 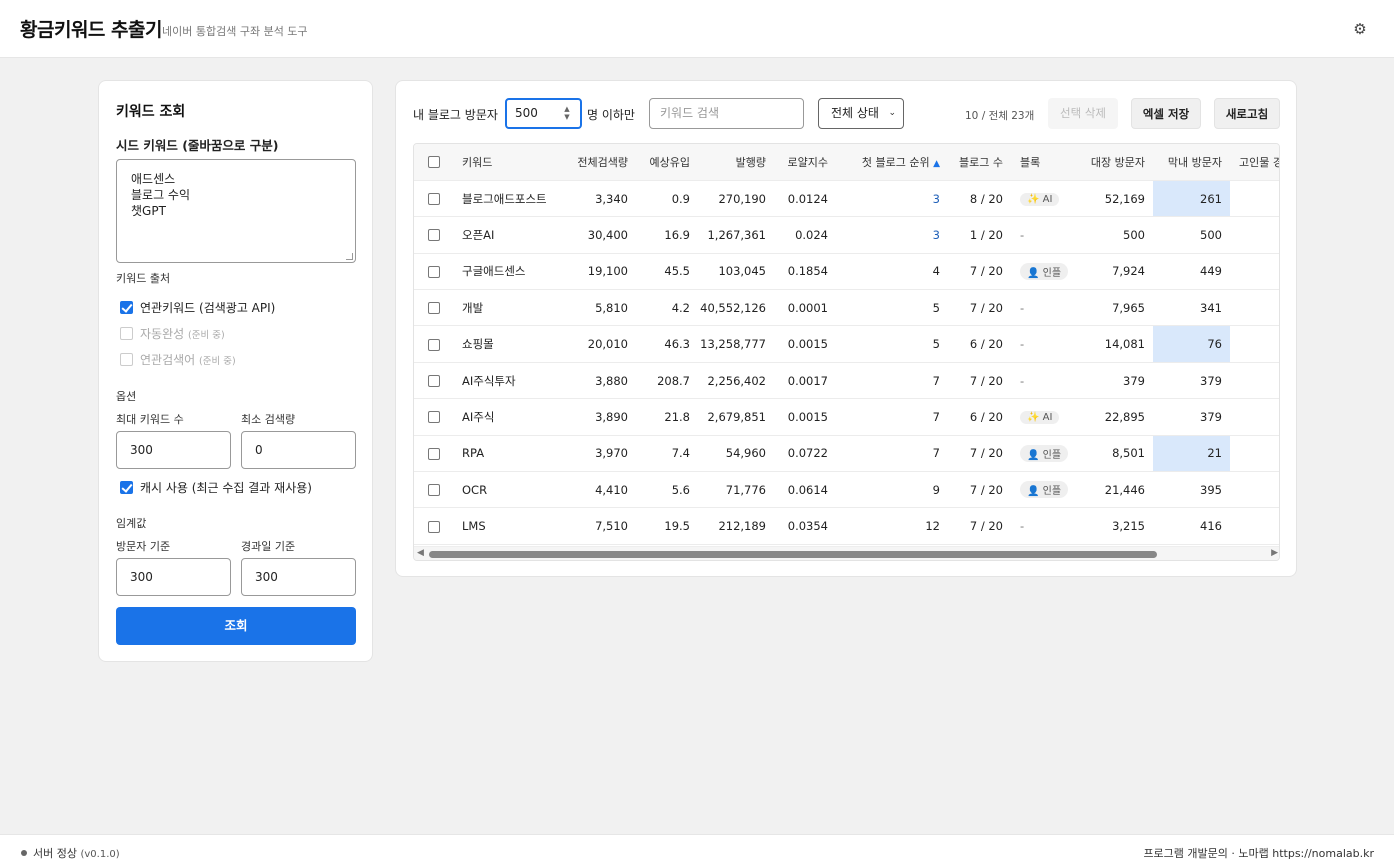 I want to click on scrollbar-thumb, so click(x=793, y=554).